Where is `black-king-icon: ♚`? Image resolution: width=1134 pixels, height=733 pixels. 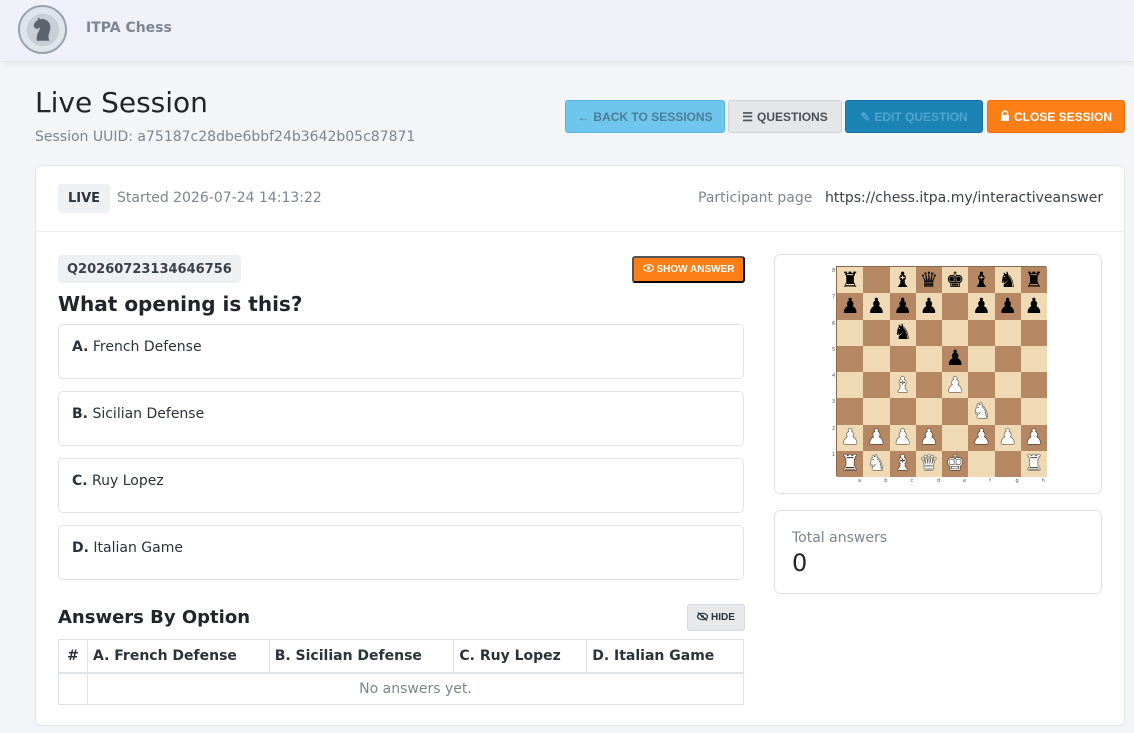 black-king-icon: ♚ is located at coordinates (955, 279).